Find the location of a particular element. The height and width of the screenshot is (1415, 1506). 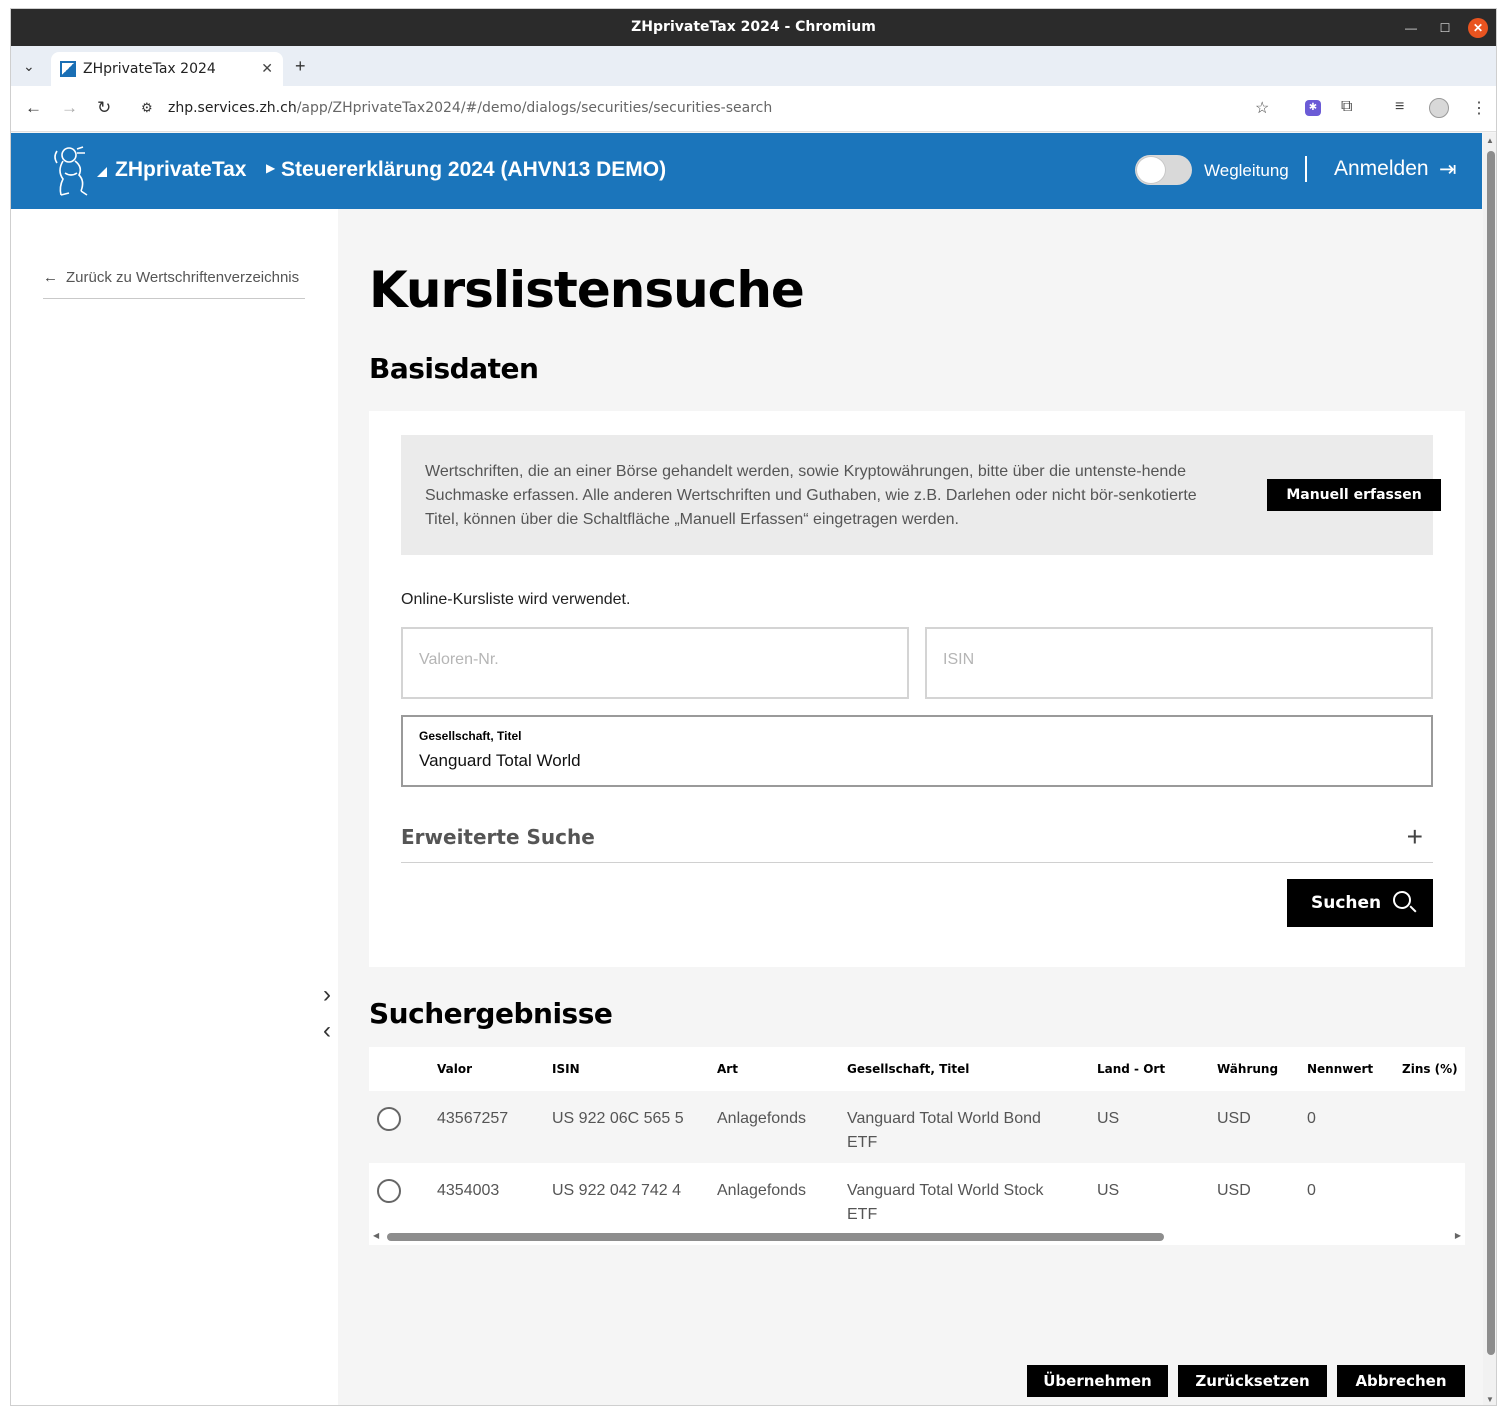

search-icon is located at coordinates (1402, 900).